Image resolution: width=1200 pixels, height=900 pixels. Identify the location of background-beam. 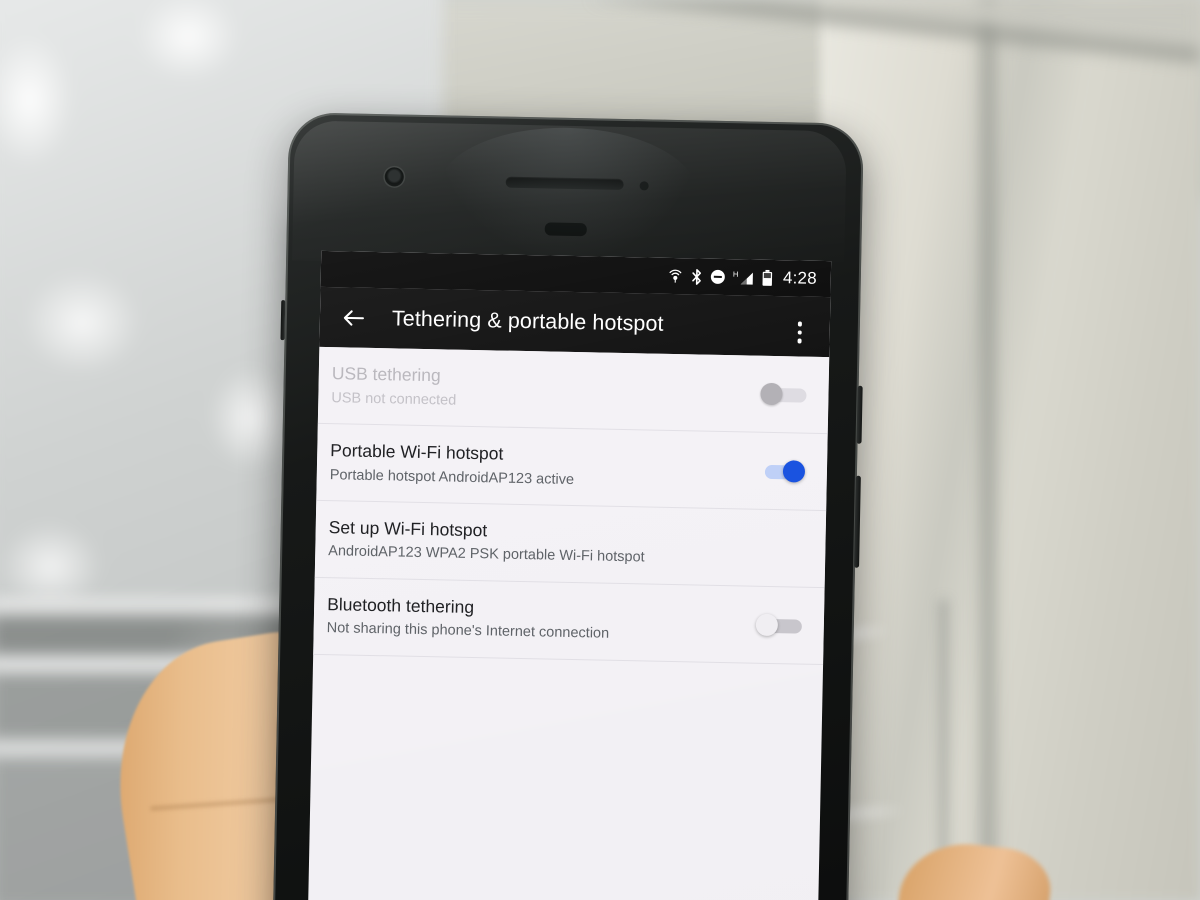
(870, 60).